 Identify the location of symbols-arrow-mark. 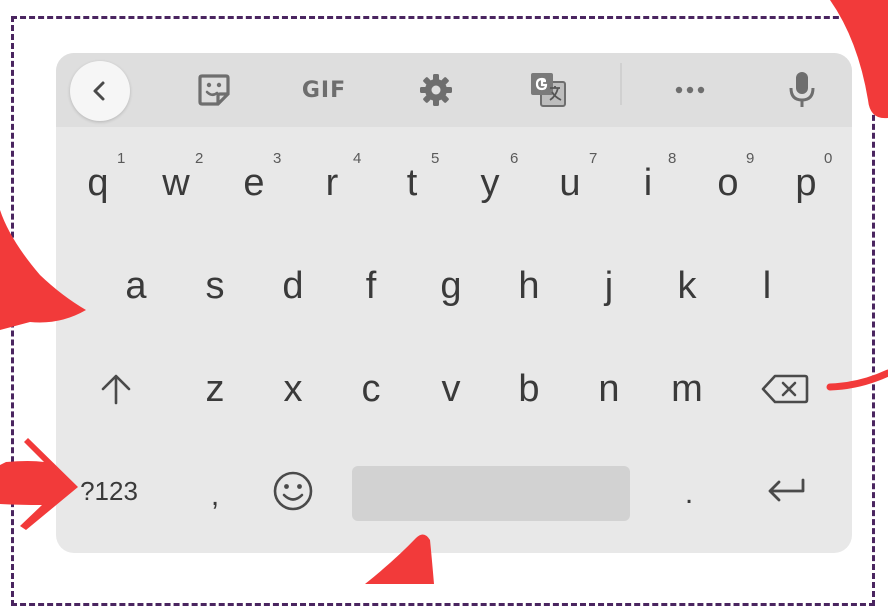
(39, 484).